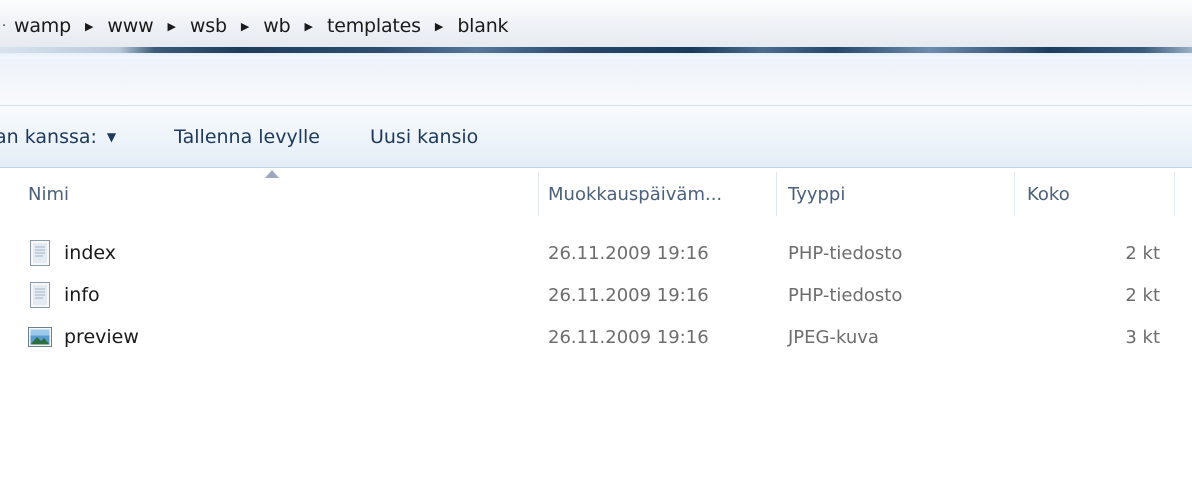 The height and width of the screenshot is (504, 1192). What do you see at coordinates (90, 253) in the screenshot?
I see `file-name: index` at bounding box center [90, 253].